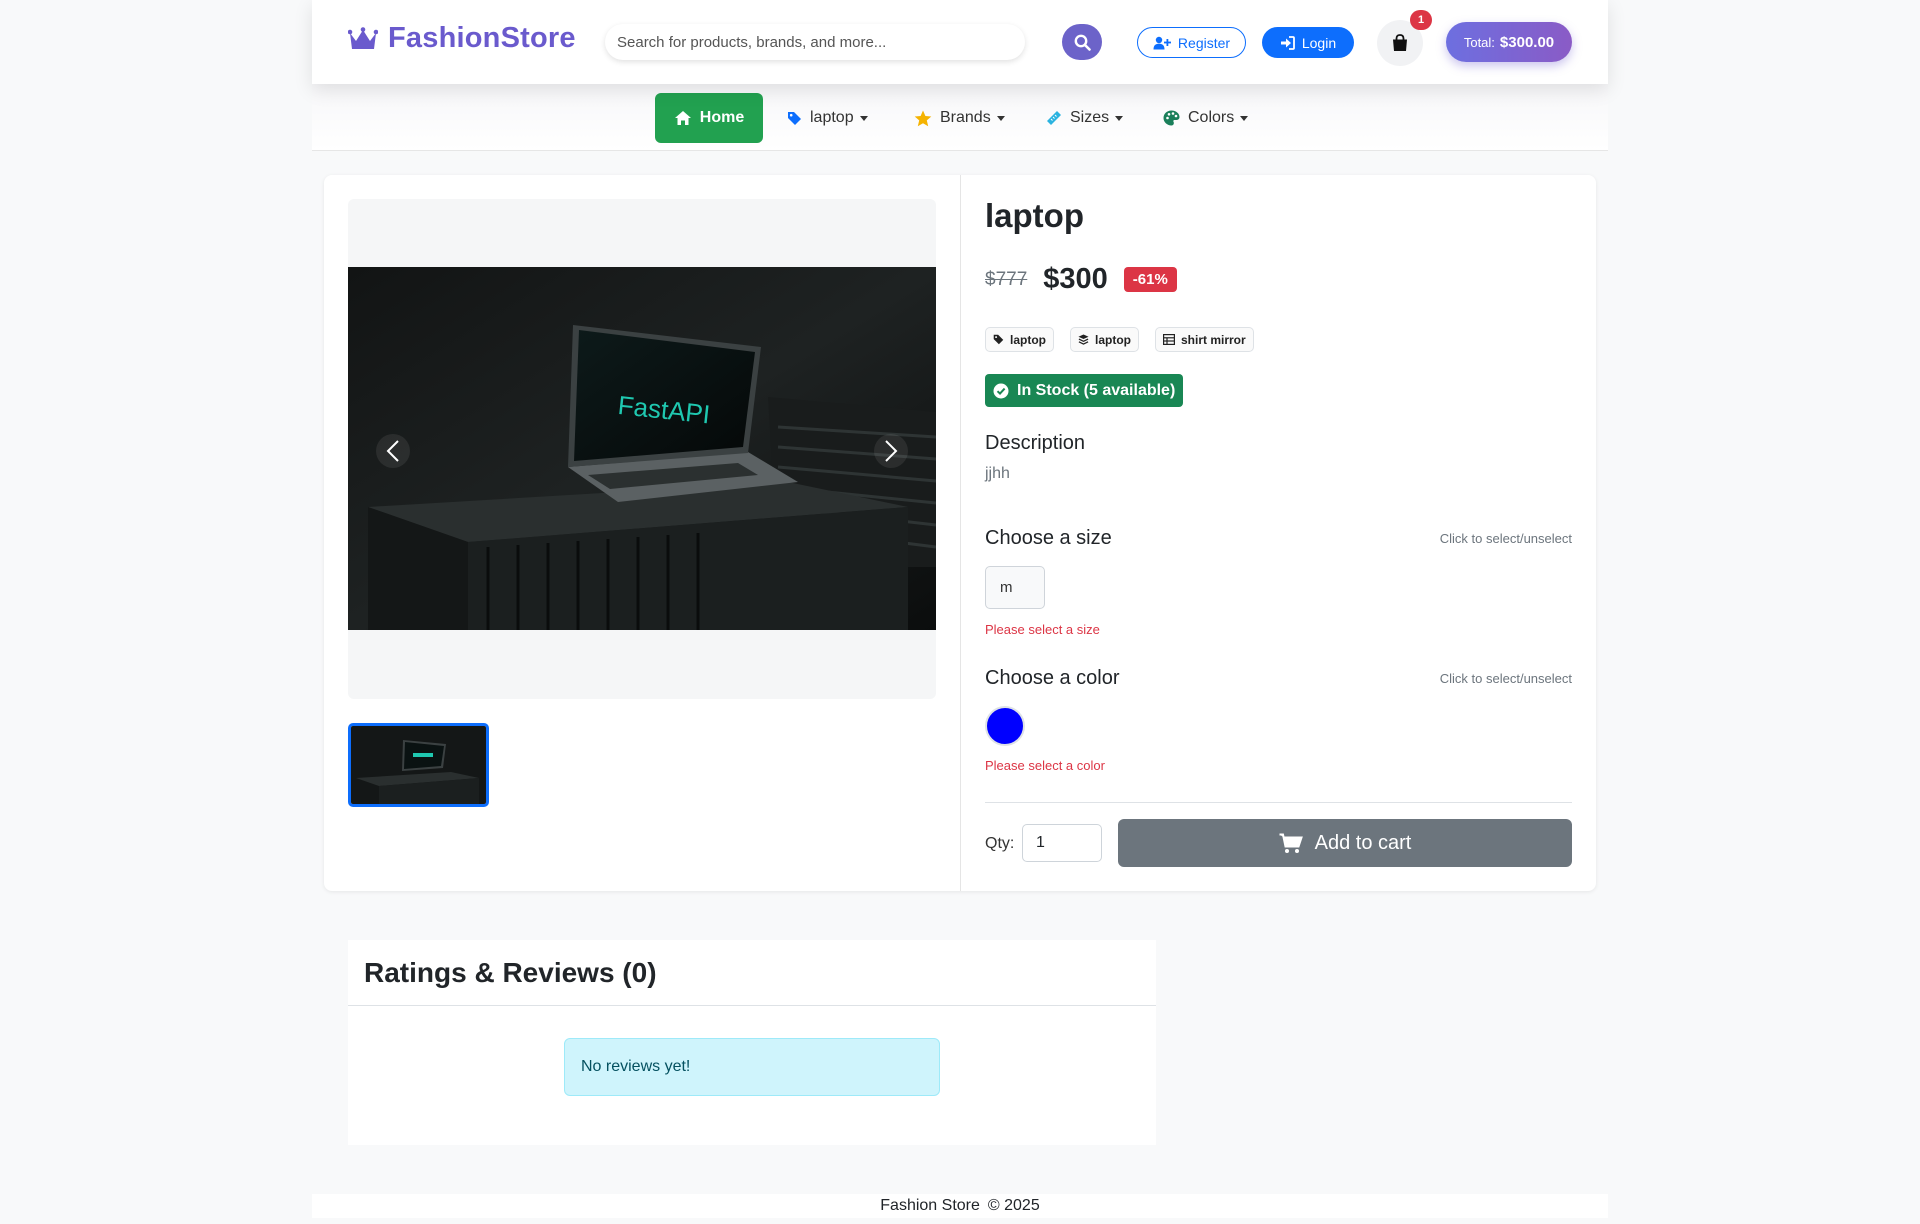 This screenshot has width=1920, height=1224. I want to click on nav-home: Home, so click(709, 118).